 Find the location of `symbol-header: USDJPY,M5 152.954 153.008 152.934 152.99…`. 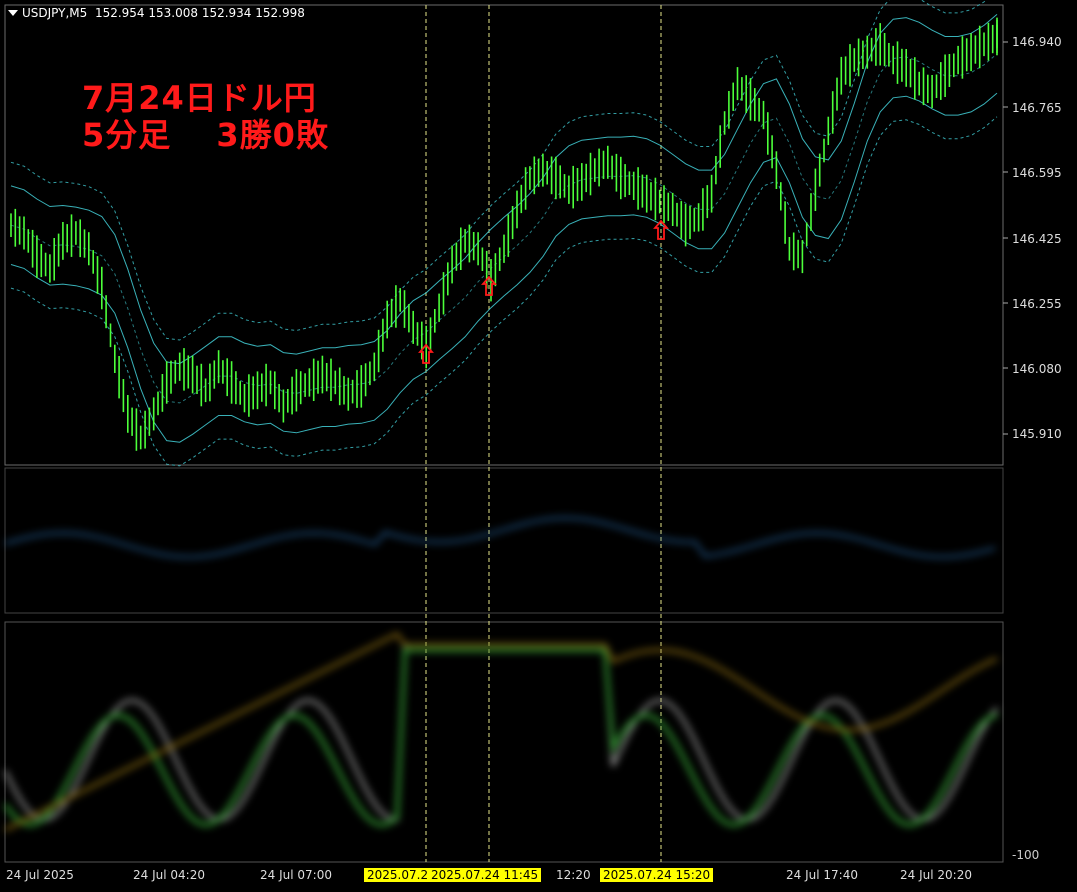

symbol-header: USDJPY,M5 152.954 153.008 152.934 152.99… is located at coordinates (156, 13).